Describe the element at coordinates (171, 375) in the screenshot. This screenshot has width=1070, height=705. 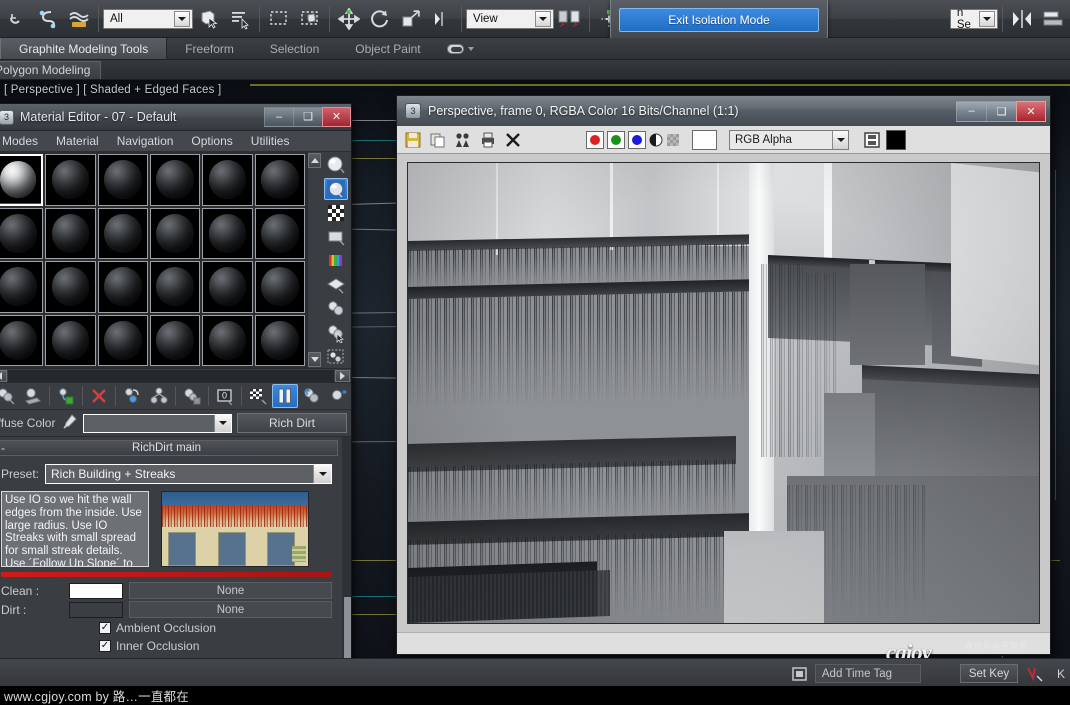
I see `scroll-track` at that location.